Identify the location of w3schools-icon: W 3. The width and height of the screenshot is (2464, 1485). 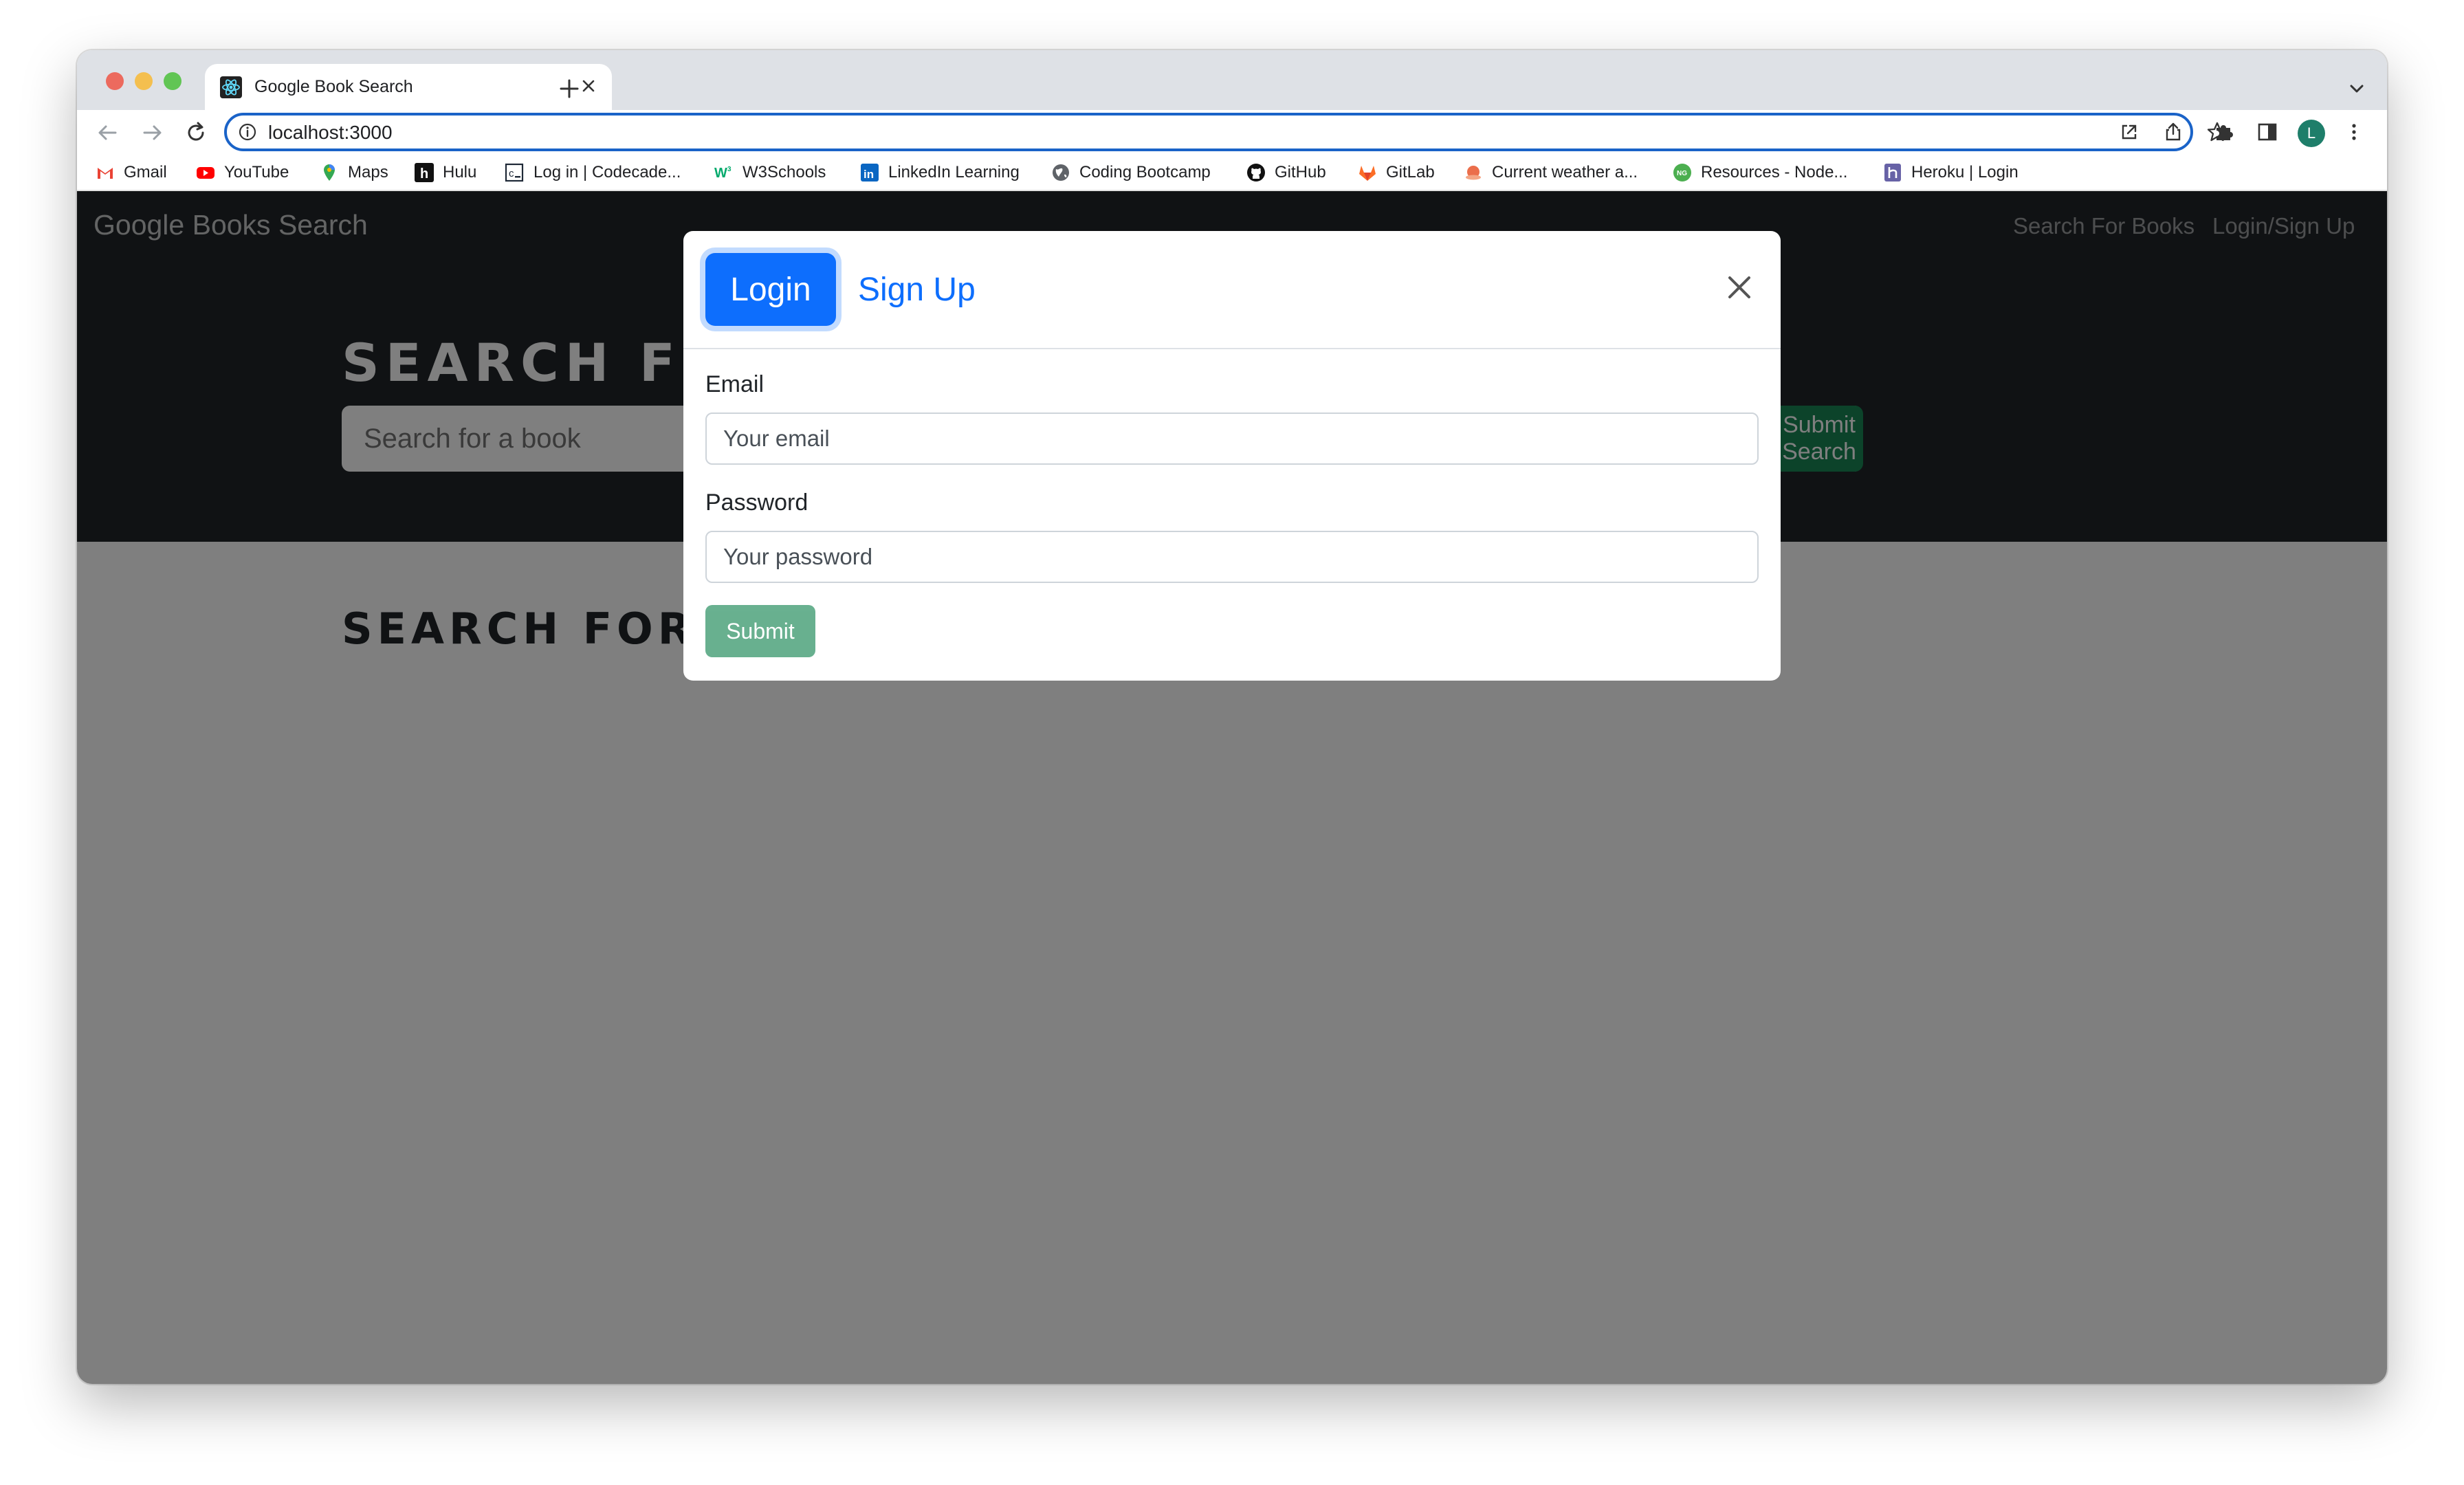
(723, 173).